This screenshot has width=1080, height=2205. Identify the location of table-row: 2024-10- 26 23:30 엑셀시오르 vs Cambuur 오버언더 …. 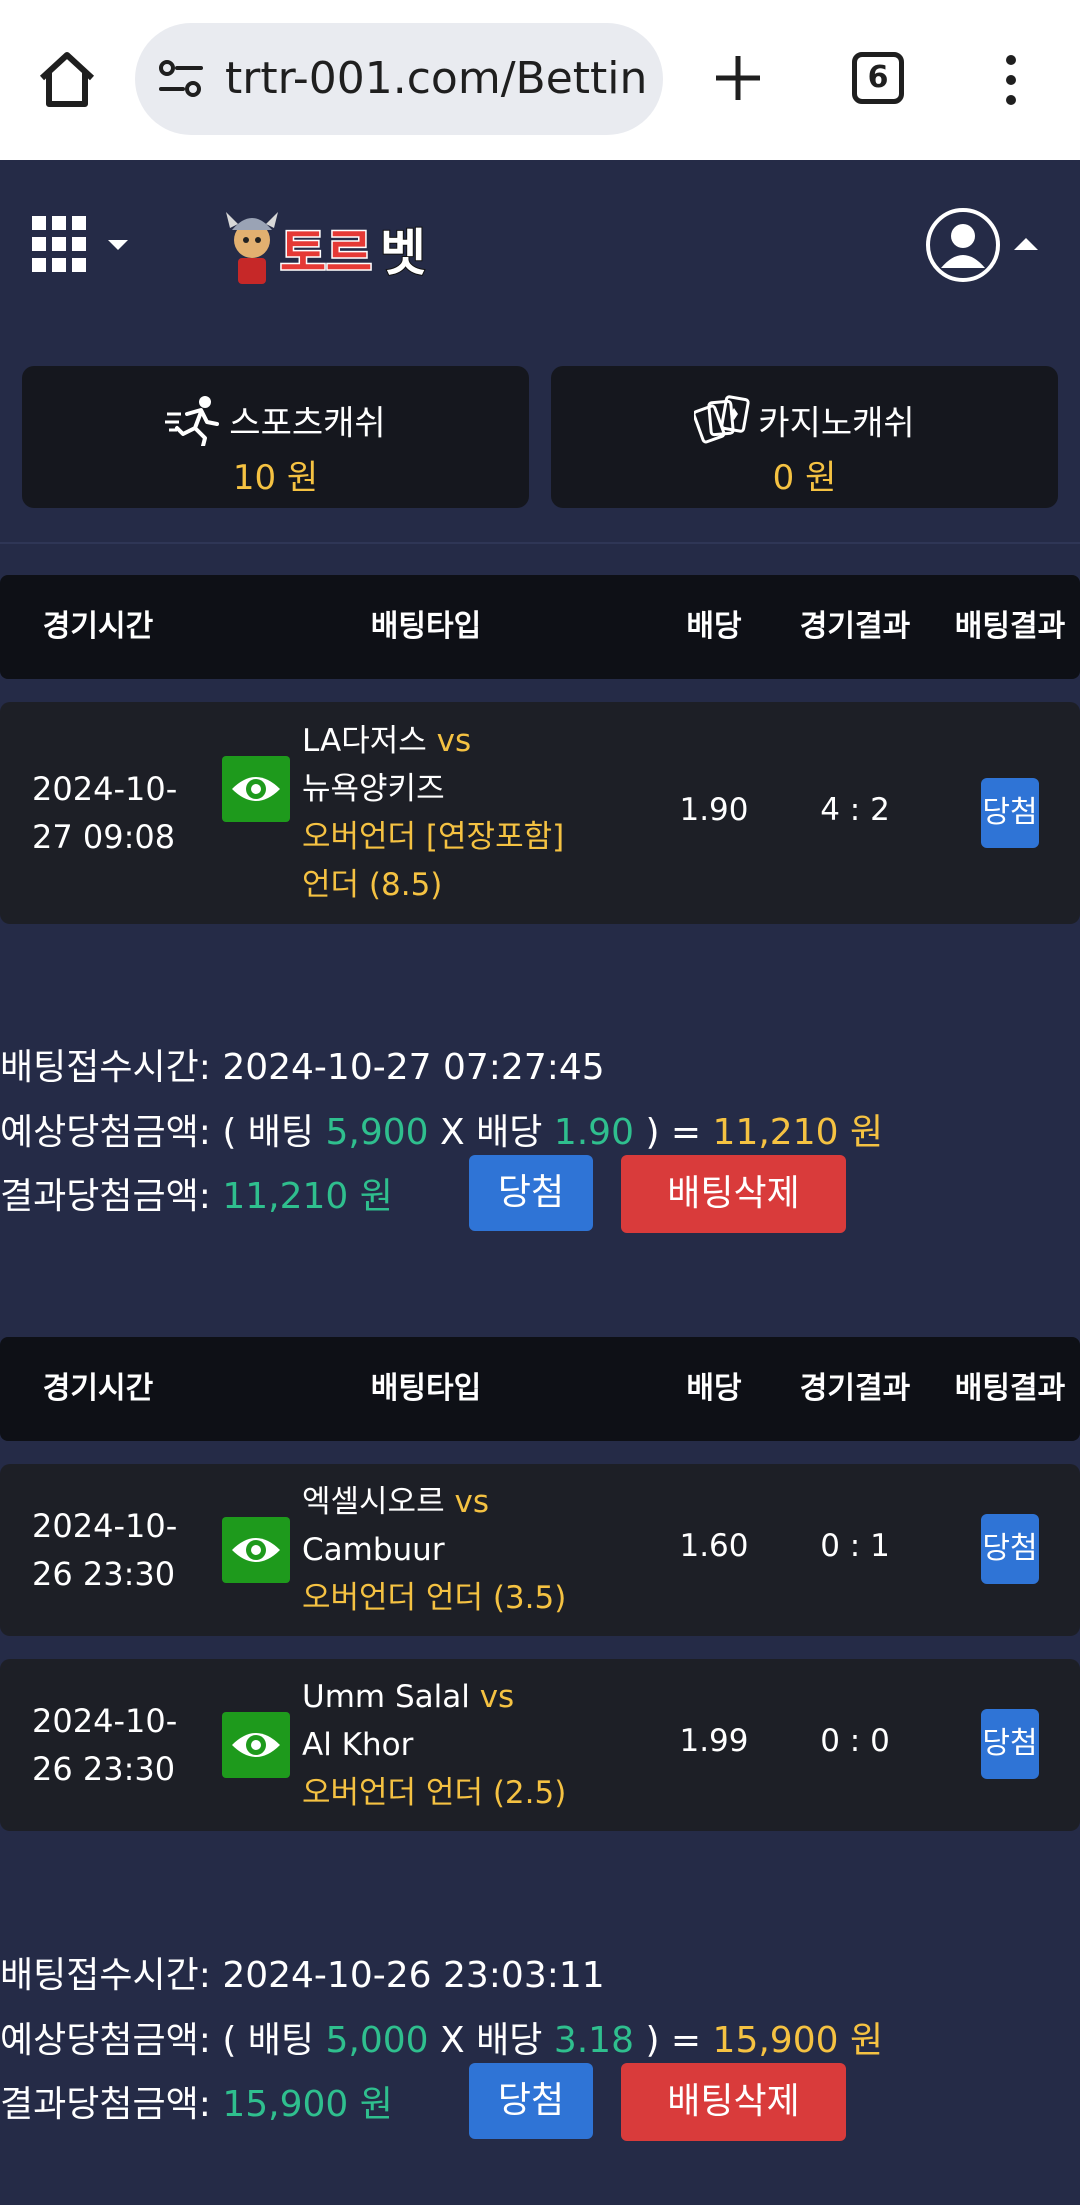
(540, 1550).